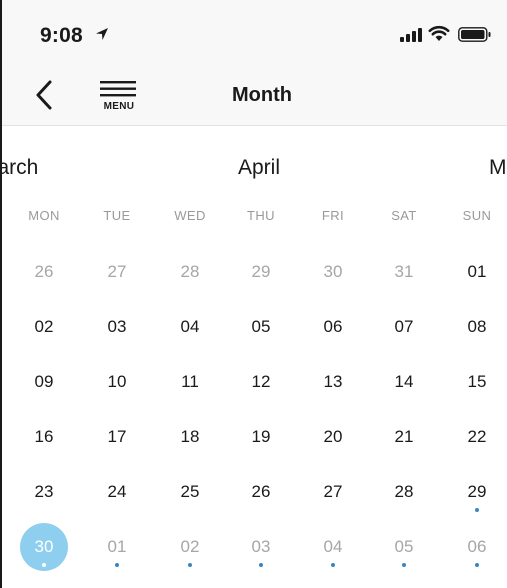  What do you see at coordinates (44, 382) in the screenshot?
I see `day-cell: 09` at bounding box center [44, 382].